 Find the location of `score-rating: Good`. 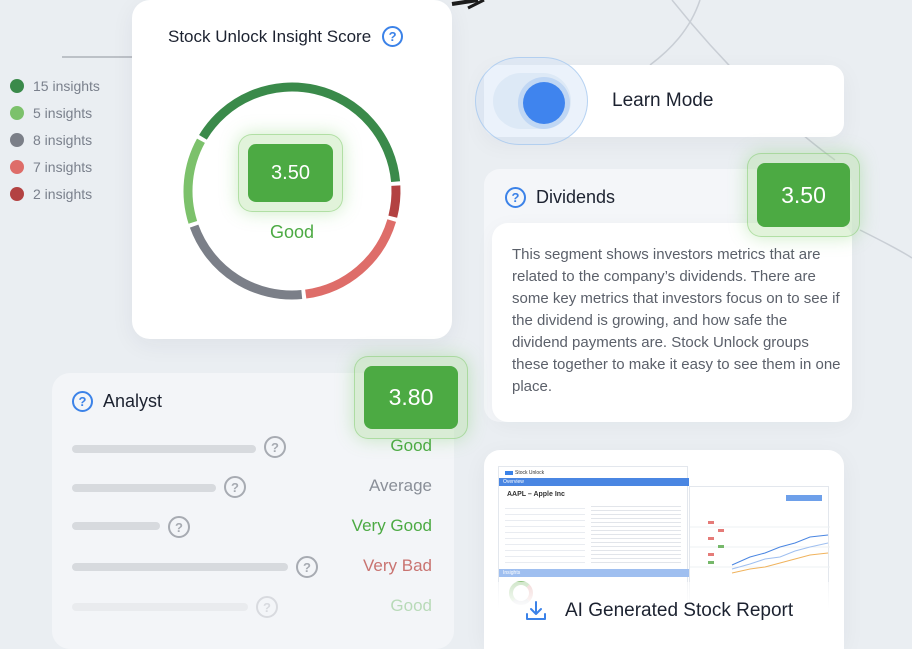

score-rating: Good is located at coordinates (292, 232).